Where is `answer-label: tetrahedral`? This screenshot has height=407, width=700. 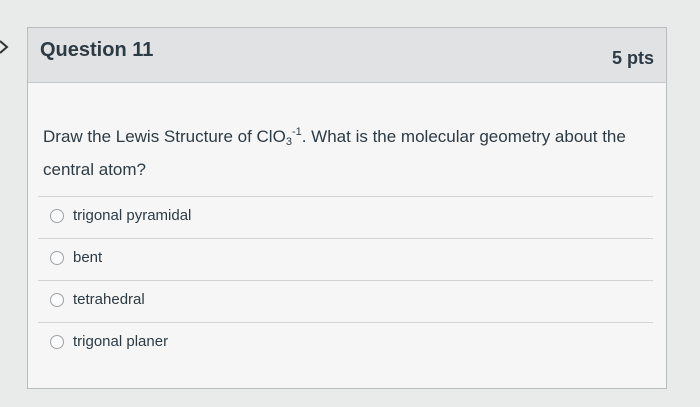
answer-label: tetrahedral is located at coordinates (109, 299).